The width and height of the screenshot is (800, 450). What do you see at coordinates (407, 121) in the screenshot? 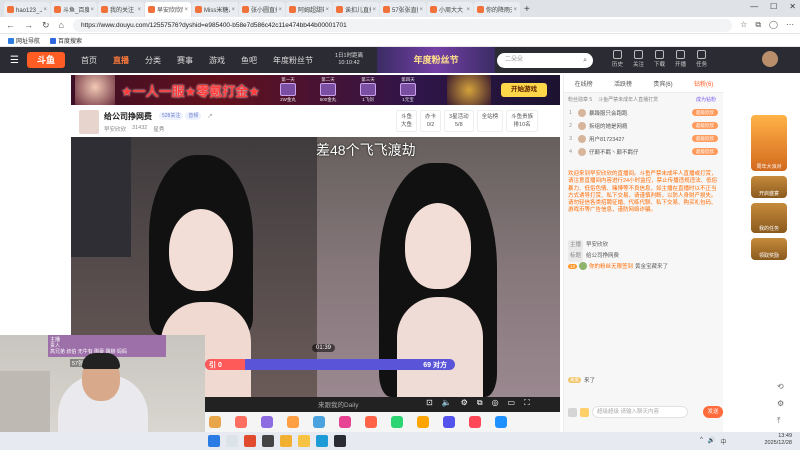
I see `room-stat-box: 斗鱼 大鱼` at bounding box center [407, 121].